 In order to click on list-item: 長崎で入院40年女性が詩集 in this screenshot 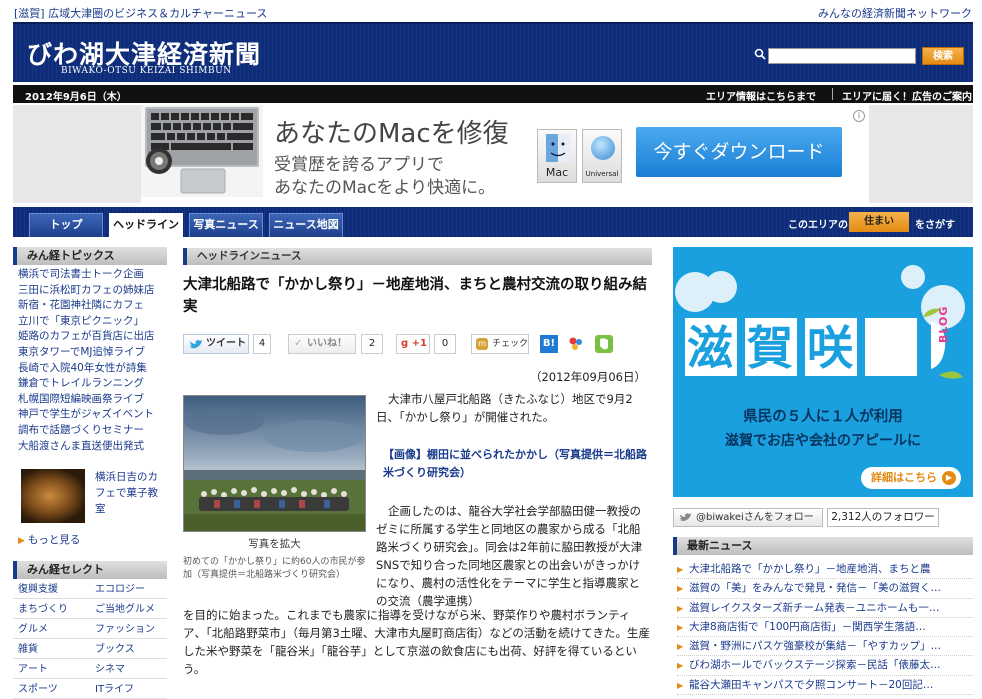, I will do `click(90, 368)`.